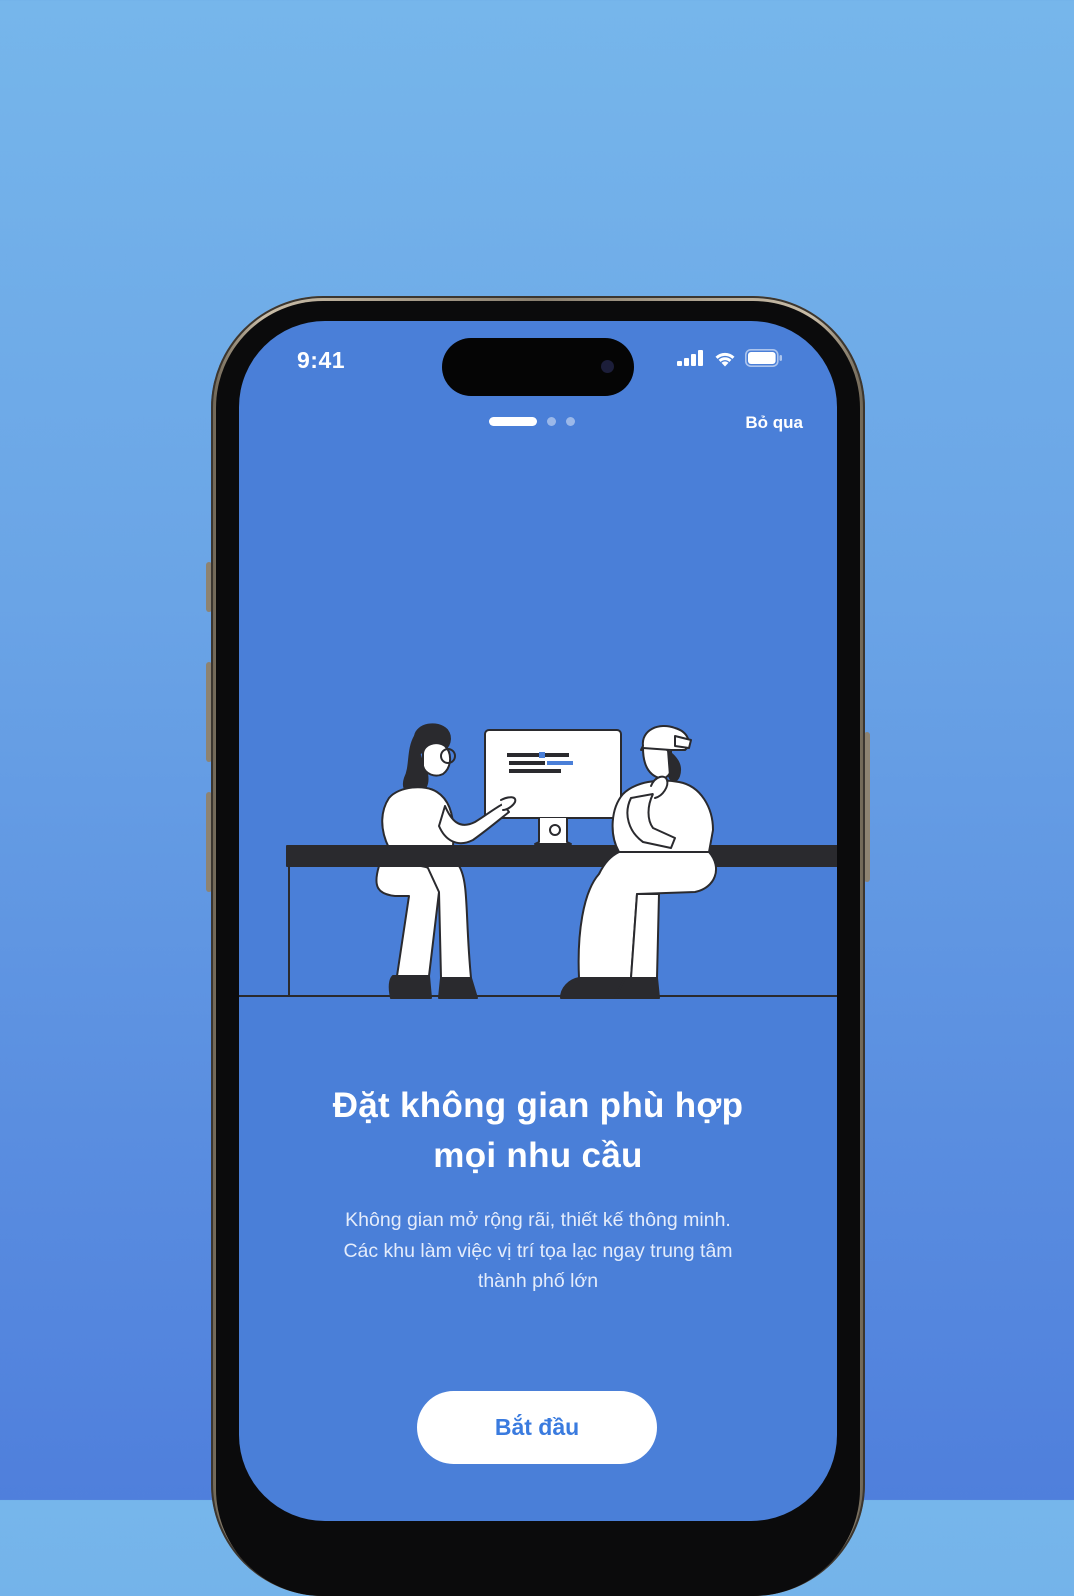 This screenshot has height=1596, width=1074. I want to click on dynamic-island, so click(538, 367).